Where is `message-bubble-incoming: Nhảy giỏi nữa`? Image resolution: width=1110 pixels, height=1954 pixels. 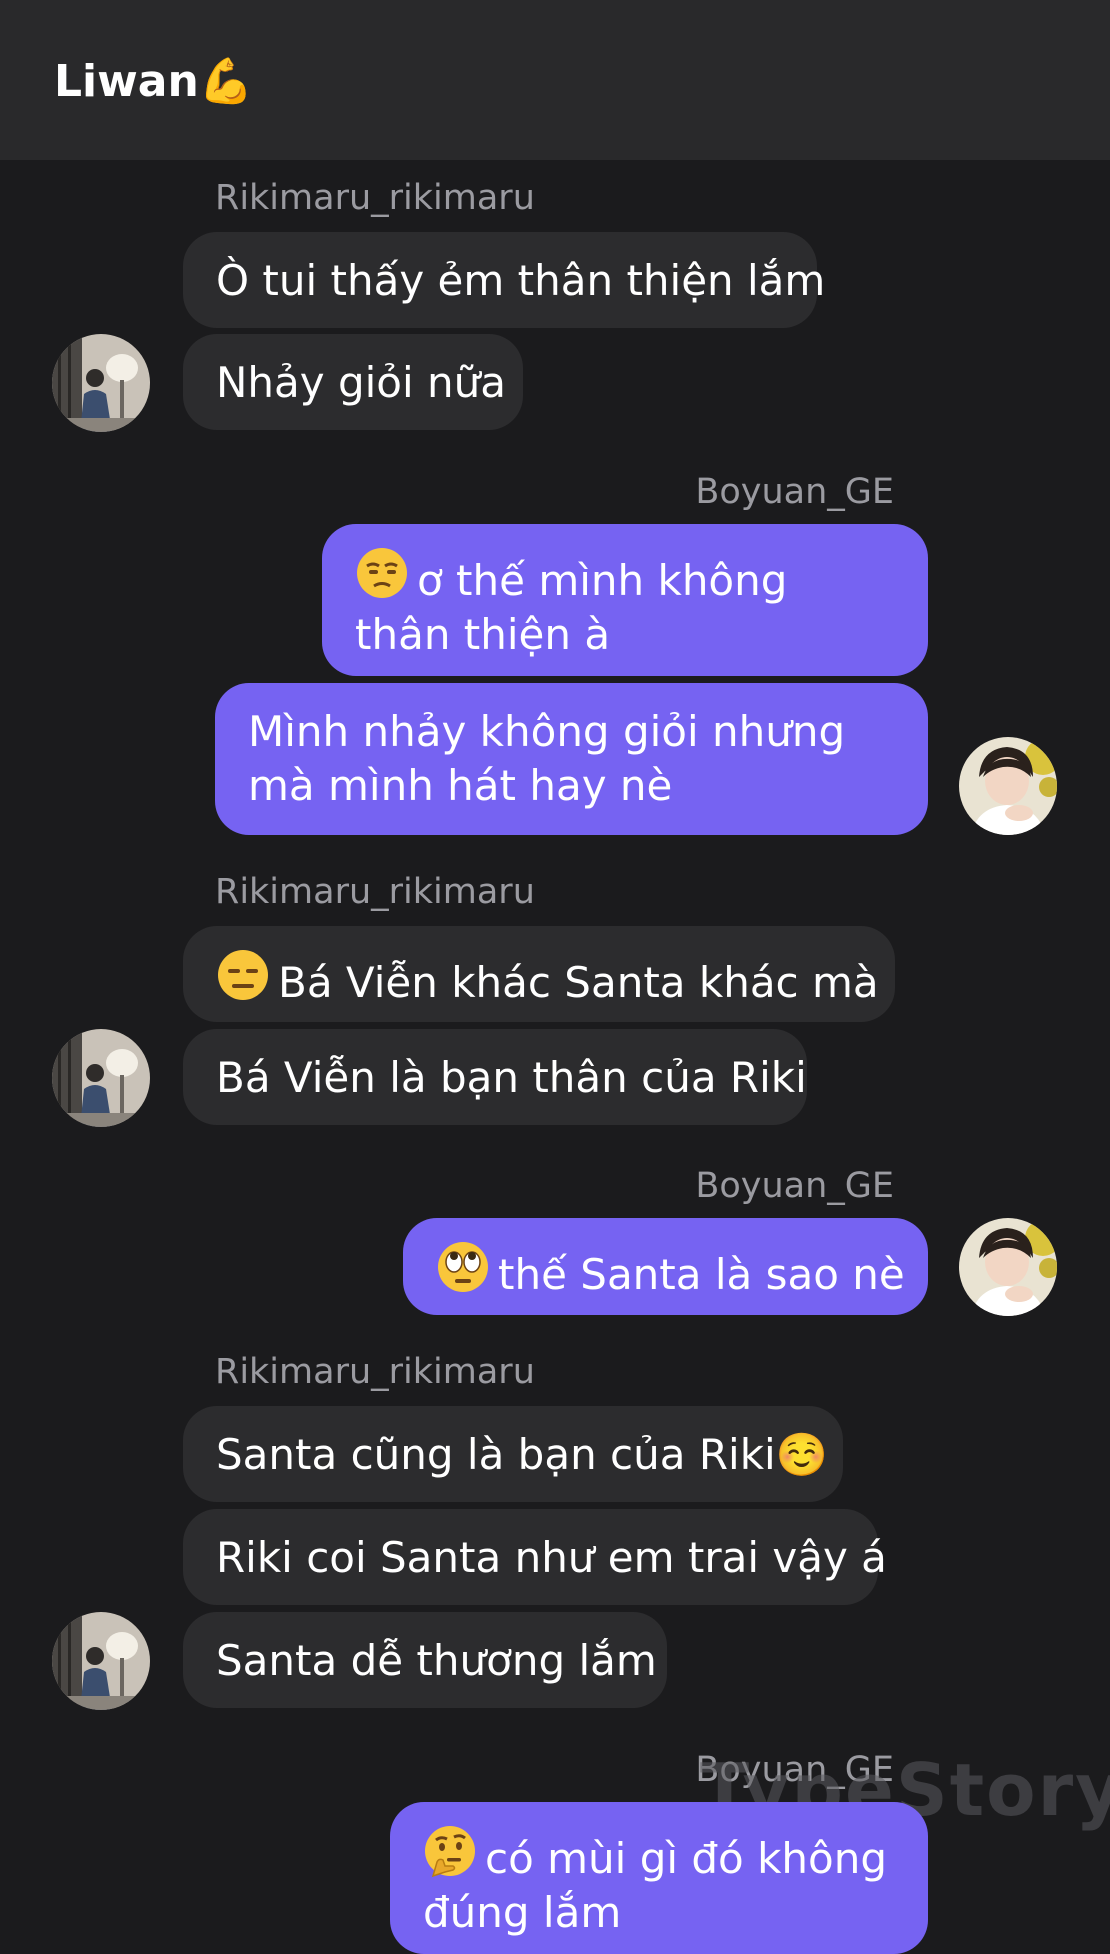
message-bubble-incoming: Nhảy giỏi nữa is located at coordinates (353, 382).